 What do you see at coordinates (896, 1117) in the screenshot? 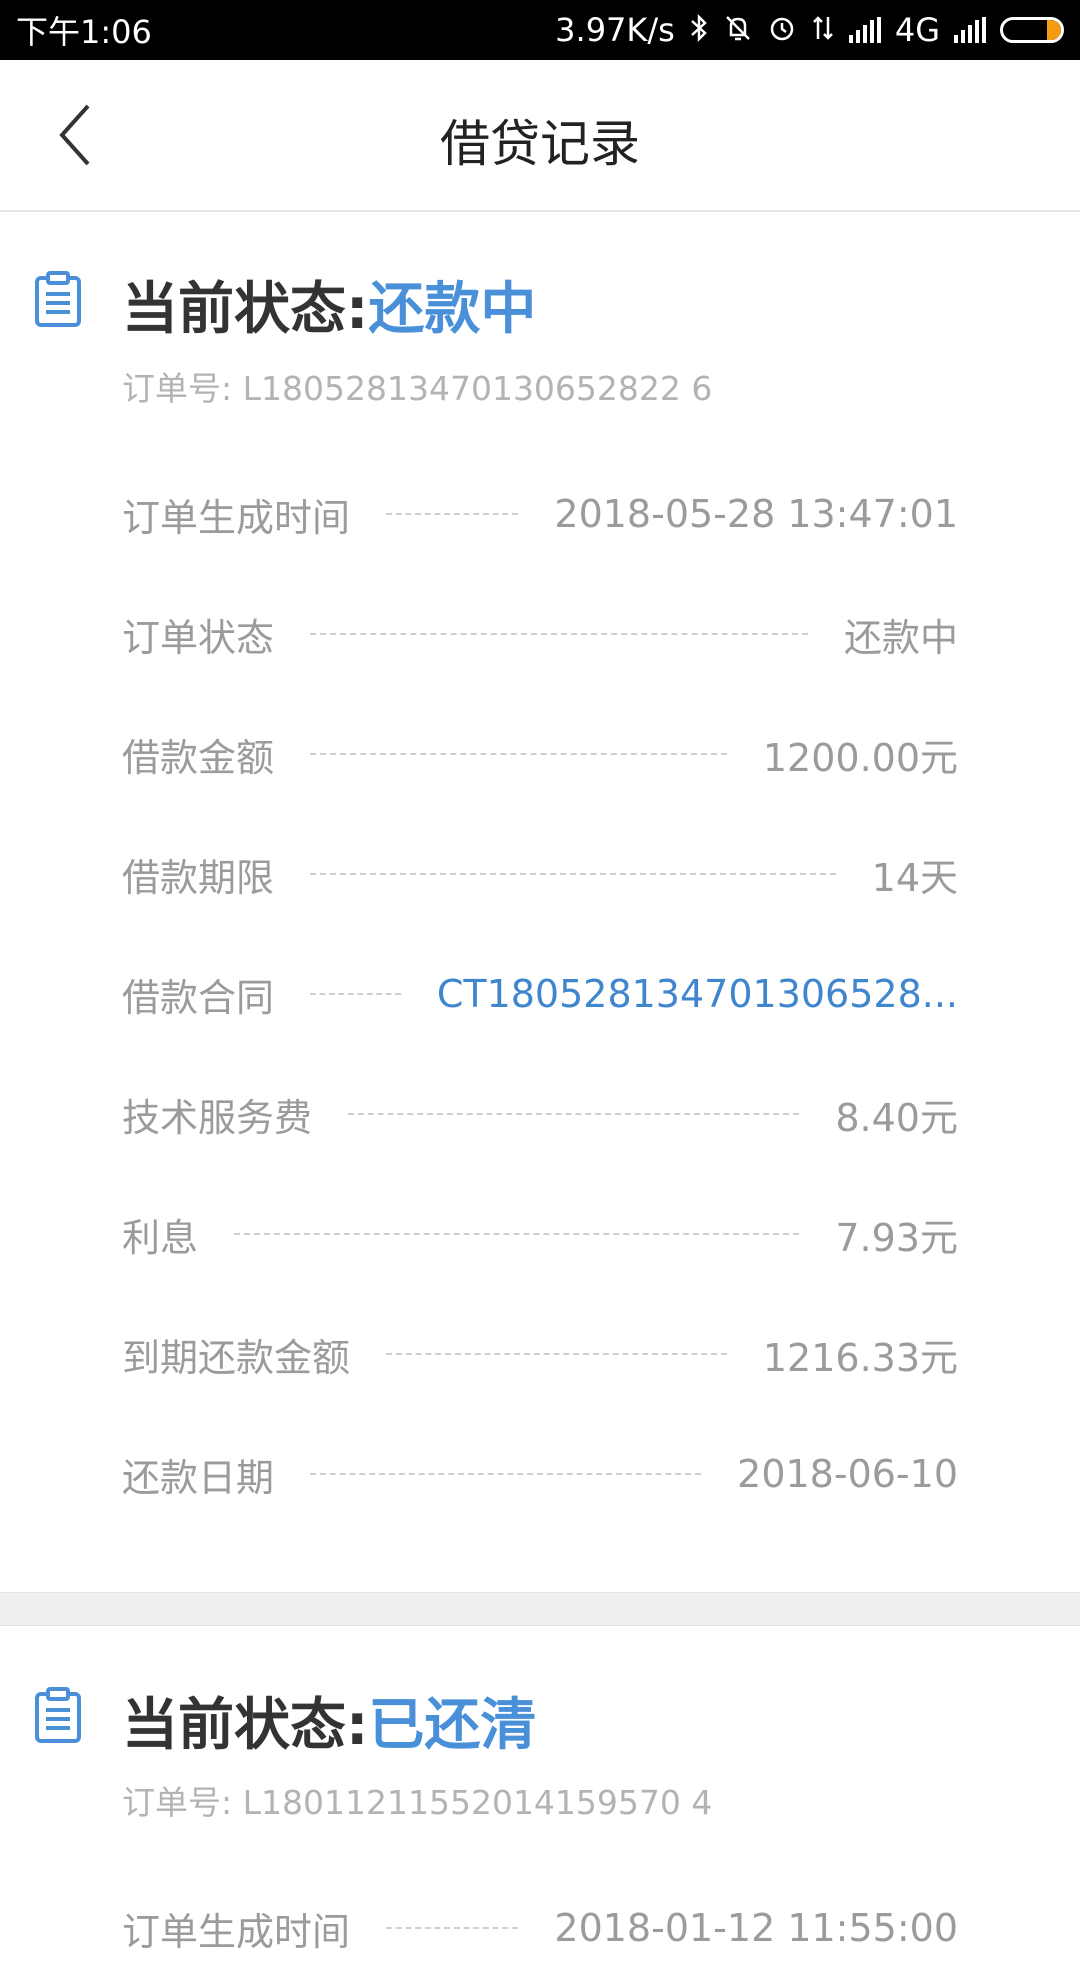
I see `row-value: 8.40元` at bounding box center [896, 1117].